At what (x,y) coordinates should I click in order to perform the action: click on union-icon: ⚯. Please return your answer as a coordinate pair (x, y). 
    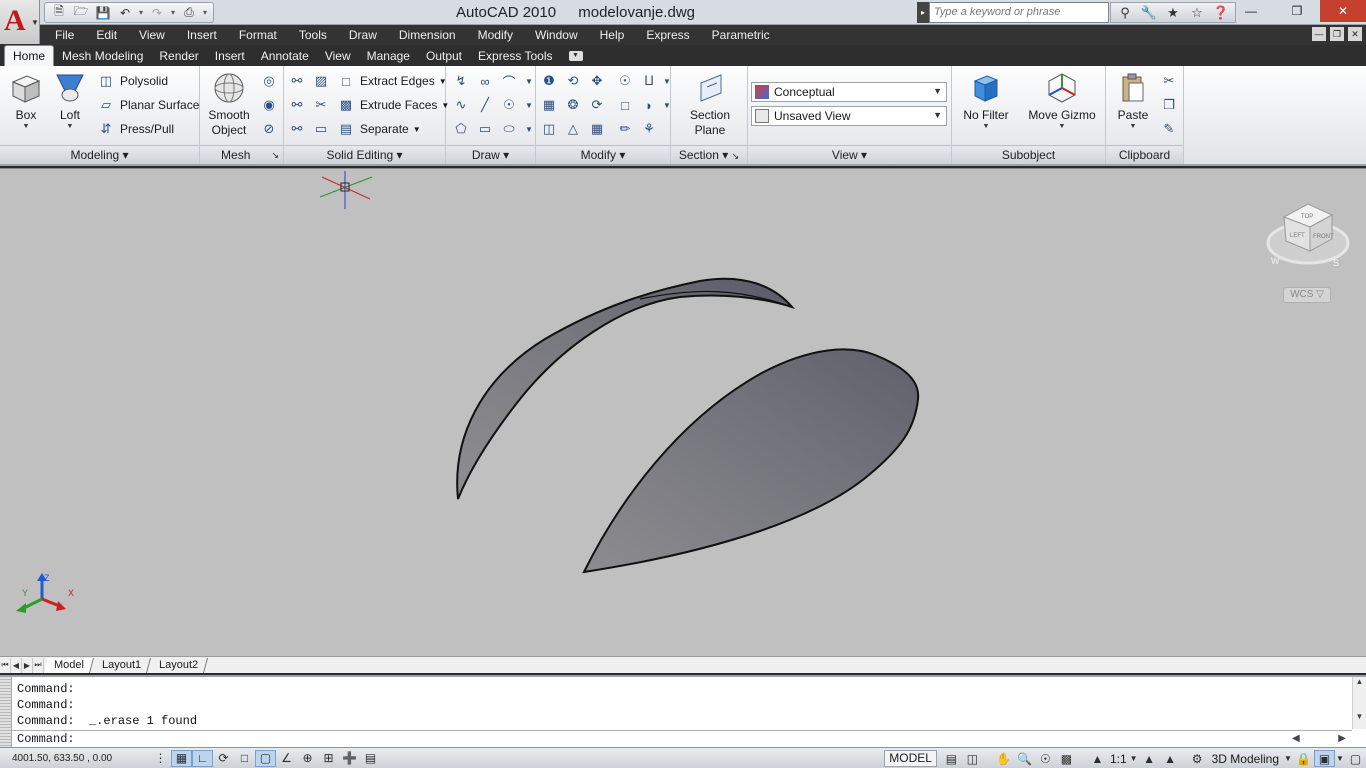
    Looking at the image, I should click on (297, 81).